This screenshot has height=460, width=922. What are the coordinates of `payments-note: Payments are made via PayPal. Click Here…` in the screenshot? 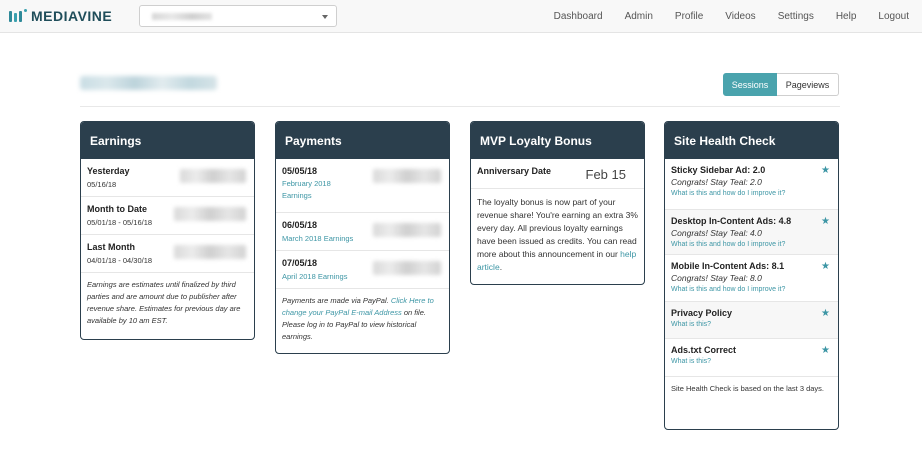 It's located at (362, 319).